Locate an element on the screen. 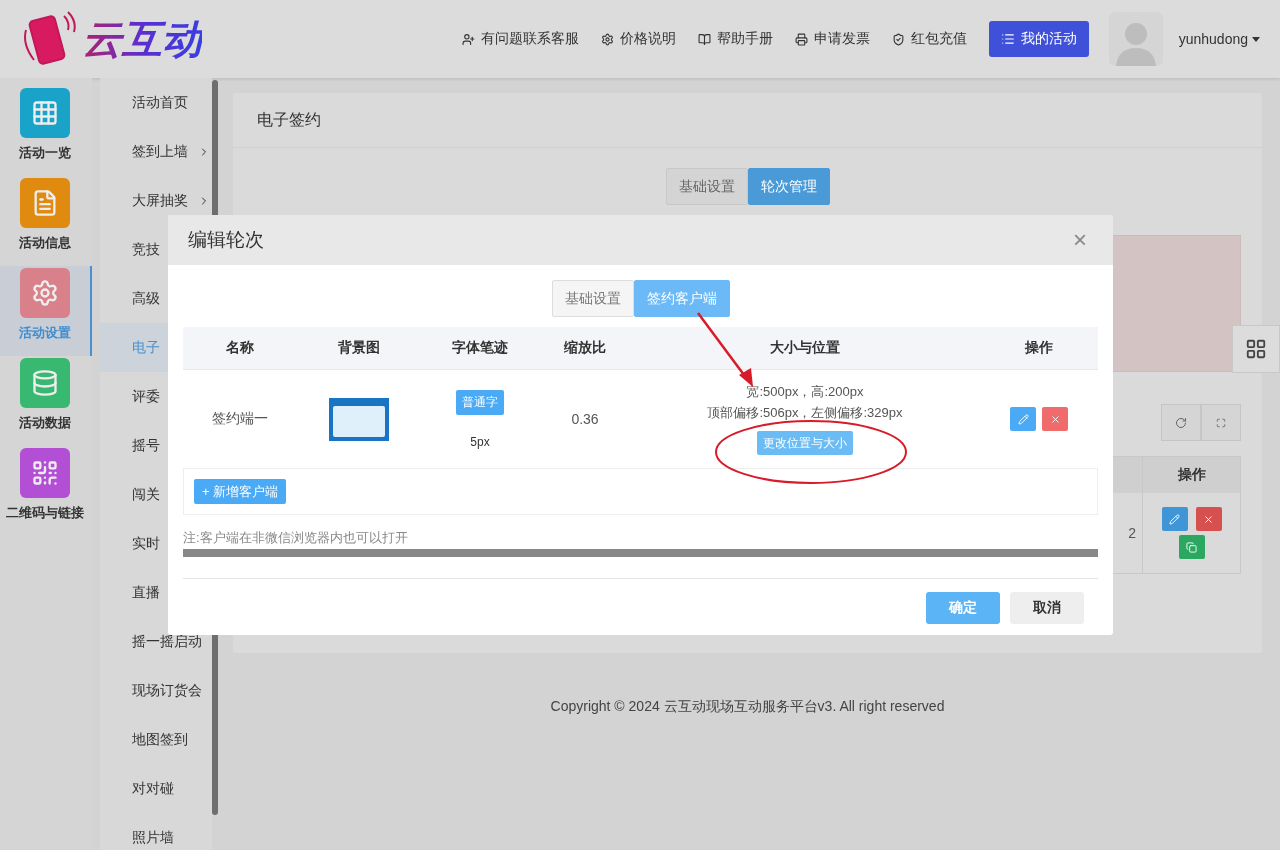 Image resolution: width=1280 pixels, height=850 pixels. rail-item: 活动一览 is located at coordinates (46, 131).